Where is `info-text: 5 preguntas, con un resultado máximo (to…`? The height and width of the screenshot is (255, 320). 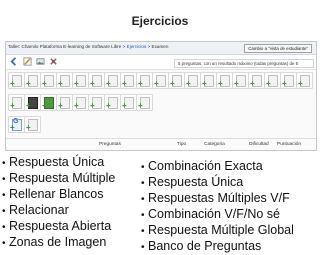 info-text: 5 preguntas, con un resultado máximo (to… is located at coordinates (244, 63).